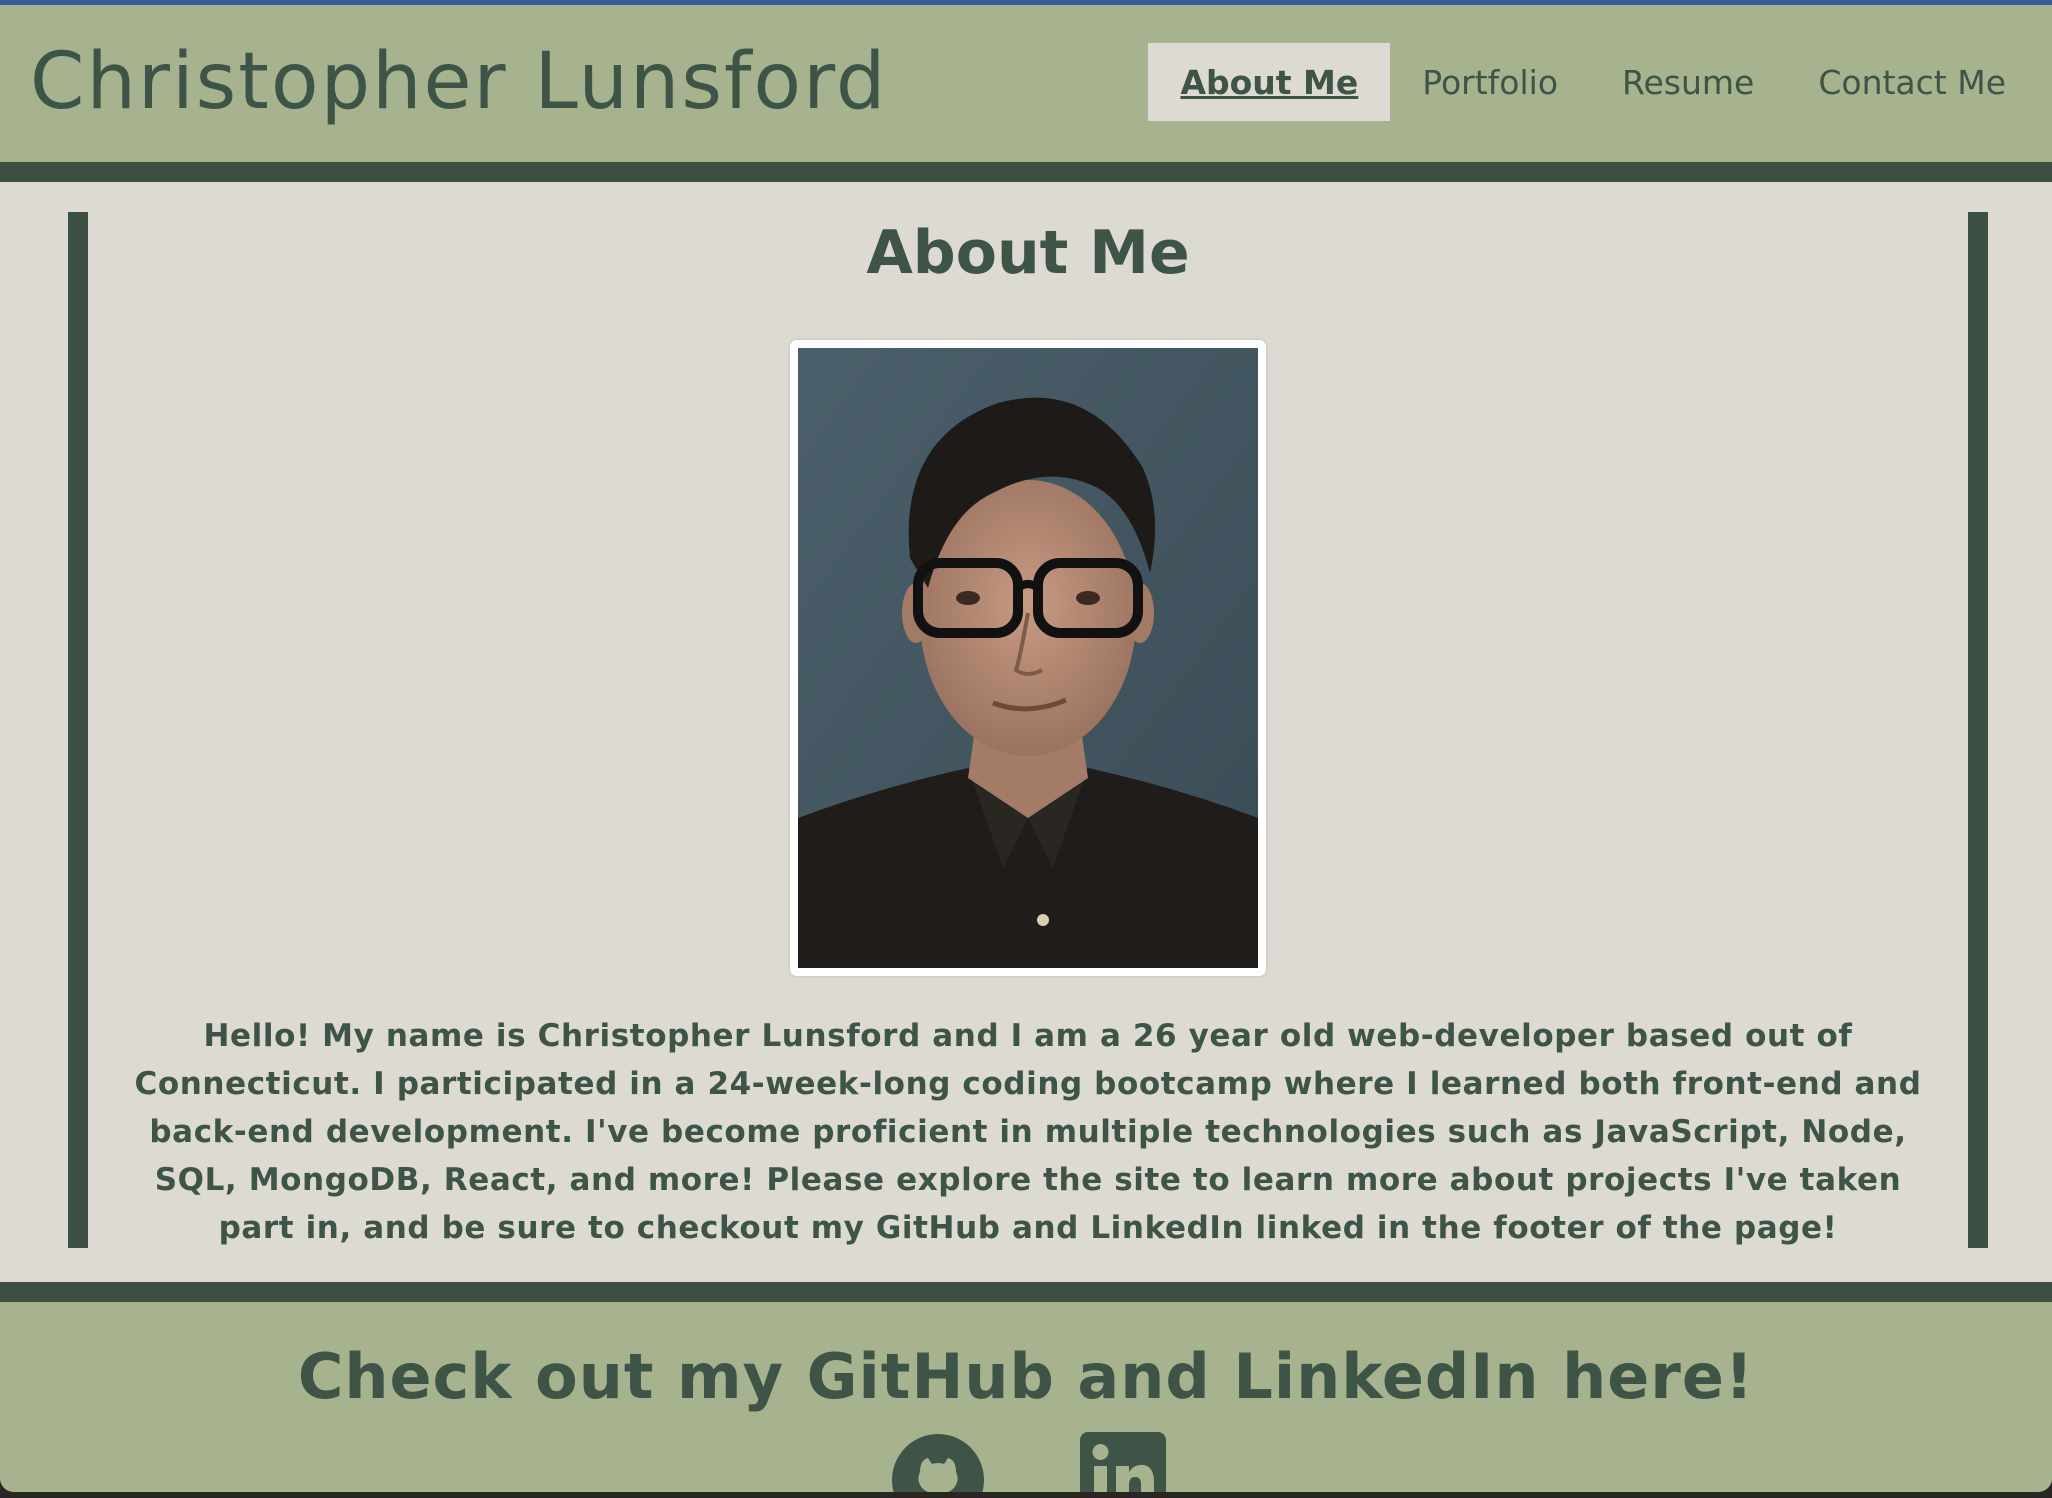  I want to click on nav-about-me: About Me, so click(1269, 82).